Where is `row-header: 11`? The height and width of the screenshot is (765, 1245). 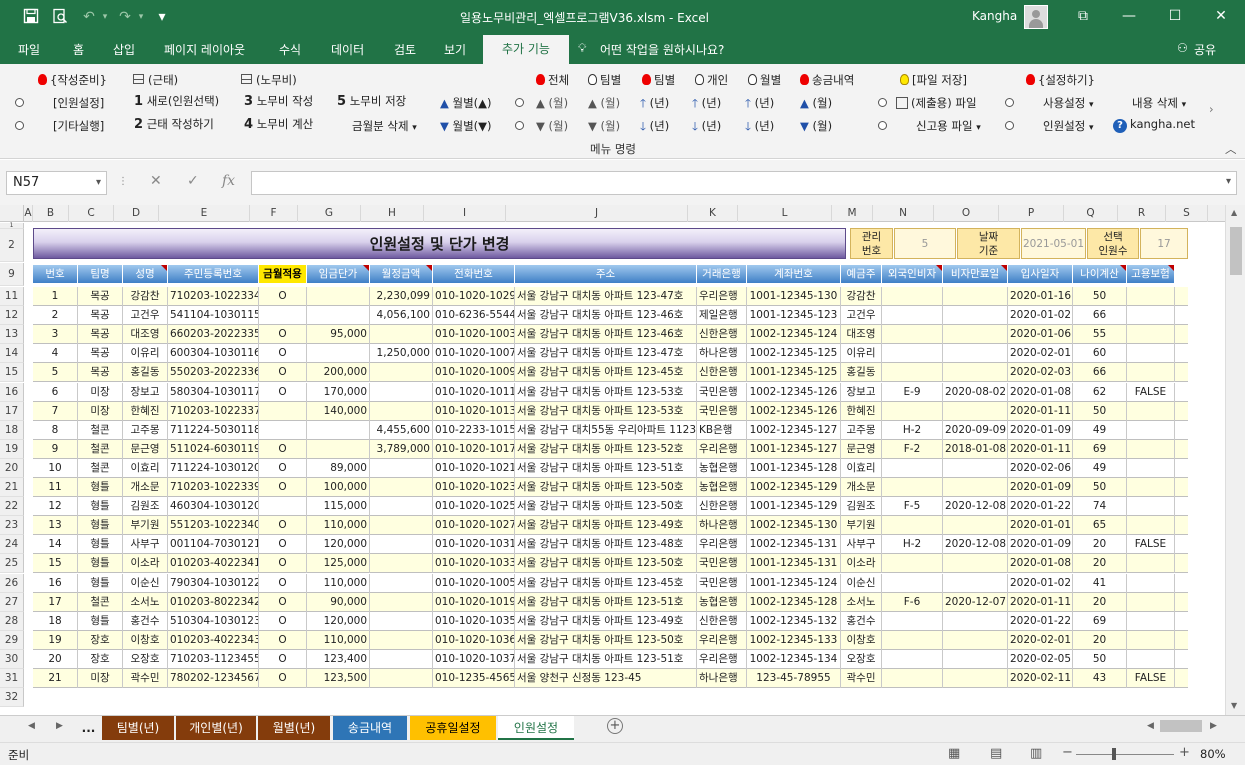 row-header: 11 is located at coordinates (12, 296).